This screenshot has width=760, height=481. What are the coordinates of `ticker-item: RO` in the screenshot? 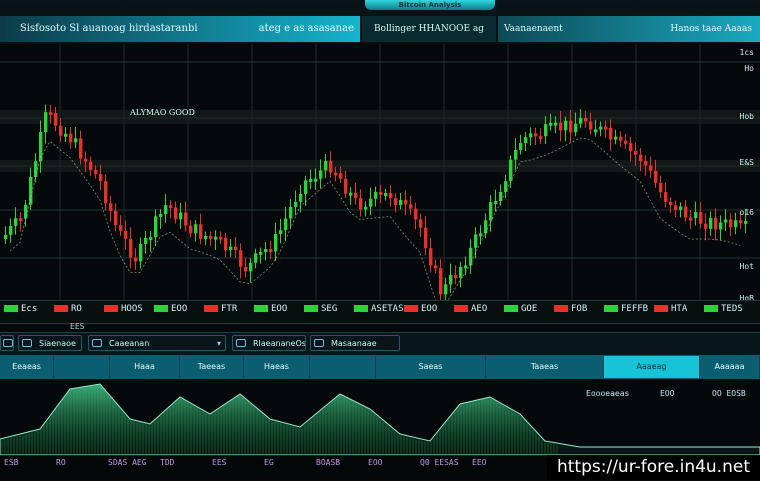 It's located at (68, 309).